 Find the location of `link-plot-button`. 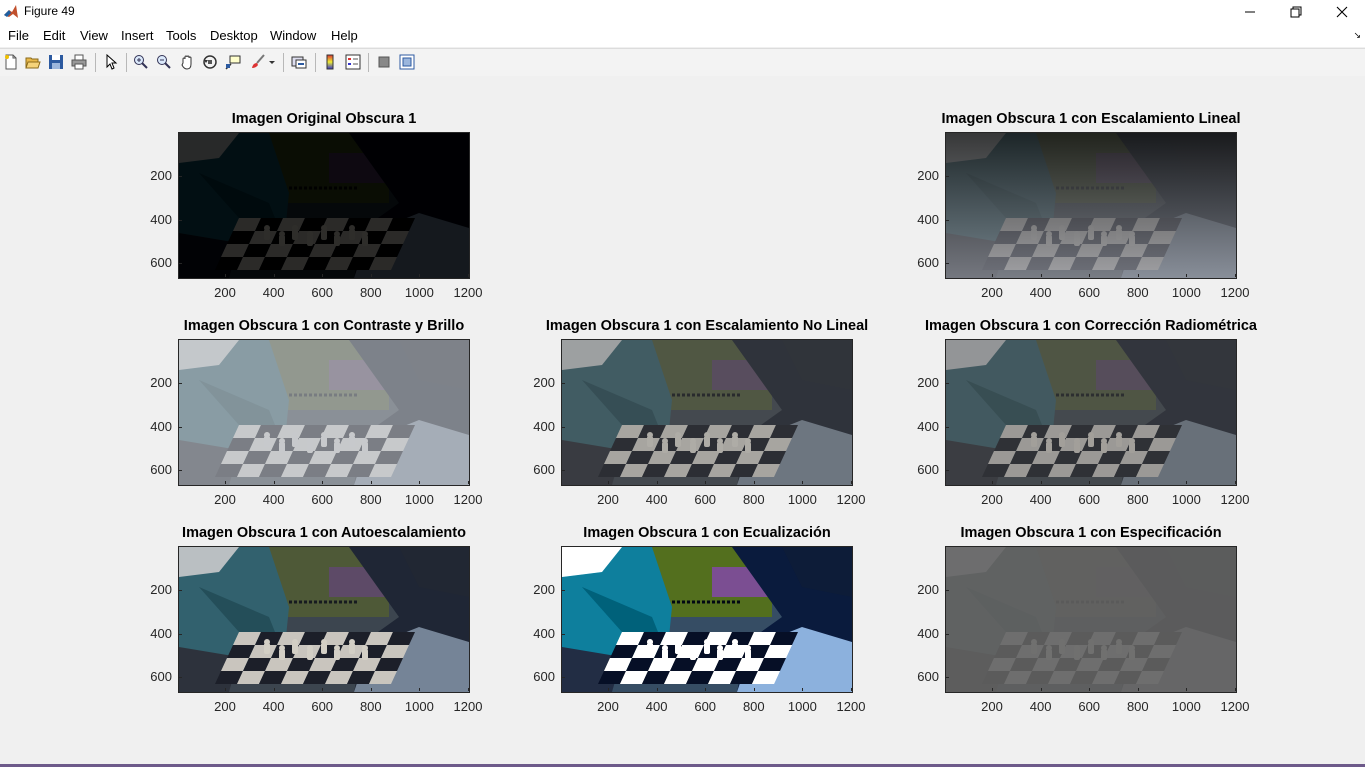

link-plot-button is located at coordinates (299, 62).